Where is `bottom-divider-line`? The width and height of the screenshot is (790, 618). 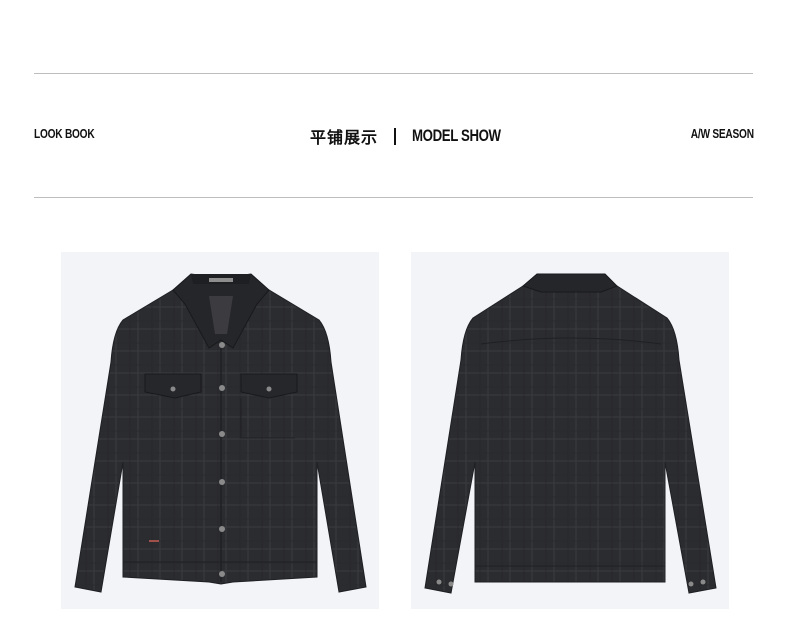 bottom-divider-line is located at coordinates (393, 197).